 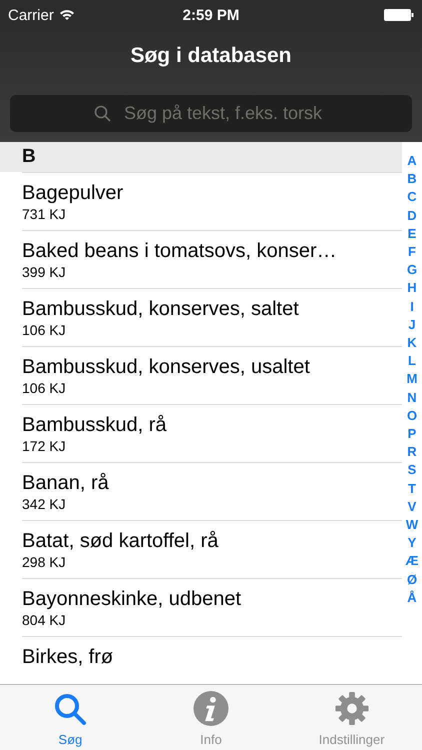 What do you see at coordinates (412, 215) in the screenshot?
I see `index-letter: D` at bounding box center [412, 215].